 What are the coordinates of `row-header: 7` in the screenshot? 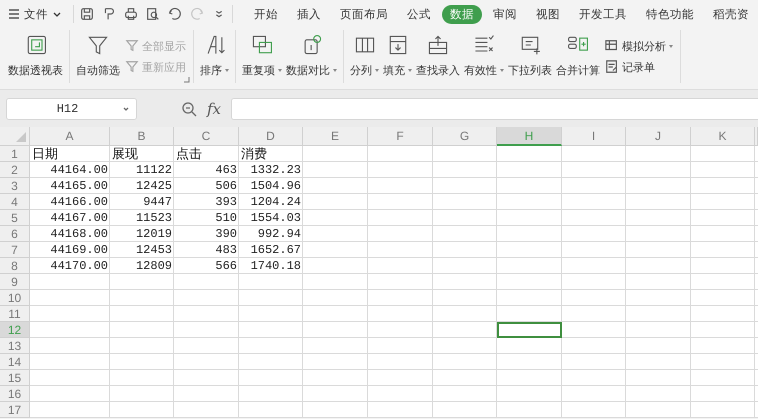 It's located at (15, 250).